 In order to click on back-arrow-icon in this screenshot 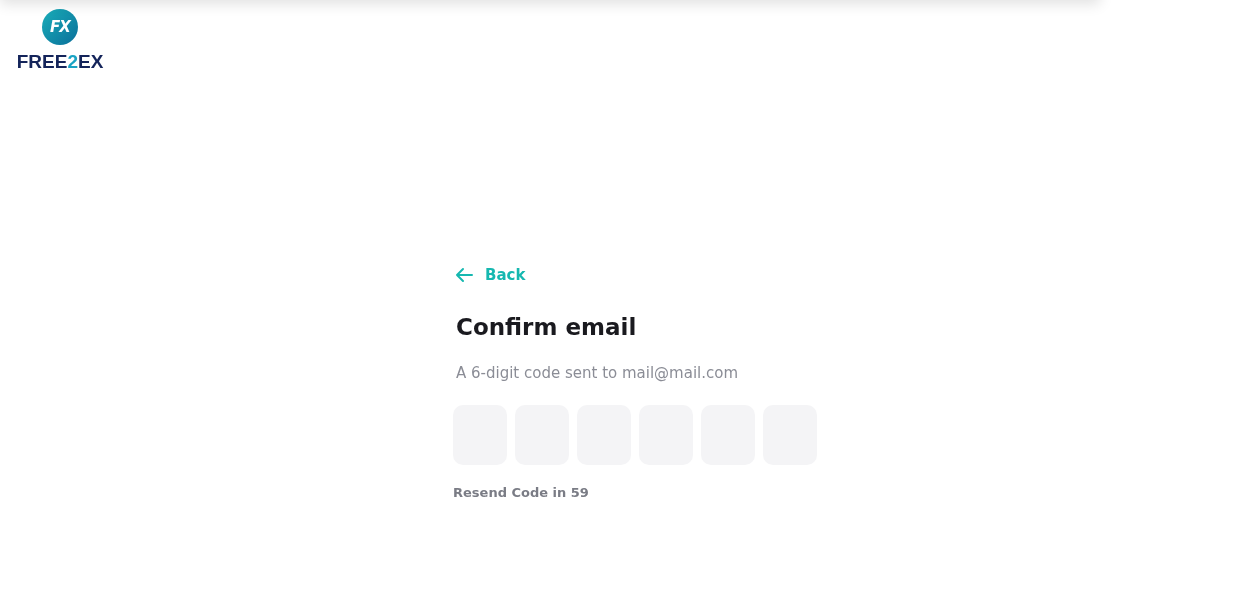, I will do `click(464, 275)`.